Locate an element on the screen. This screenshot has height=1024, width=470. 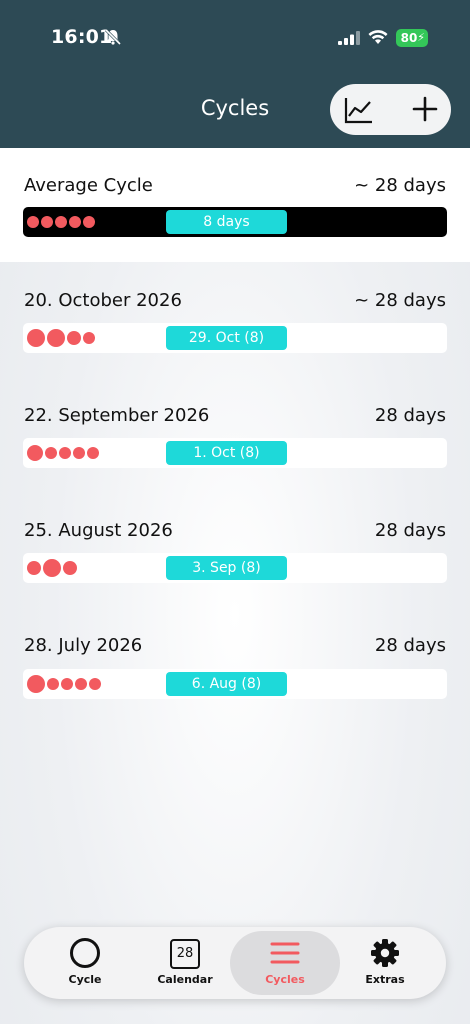
tab-extras-label: Extras is located at coordinates (385, 979).